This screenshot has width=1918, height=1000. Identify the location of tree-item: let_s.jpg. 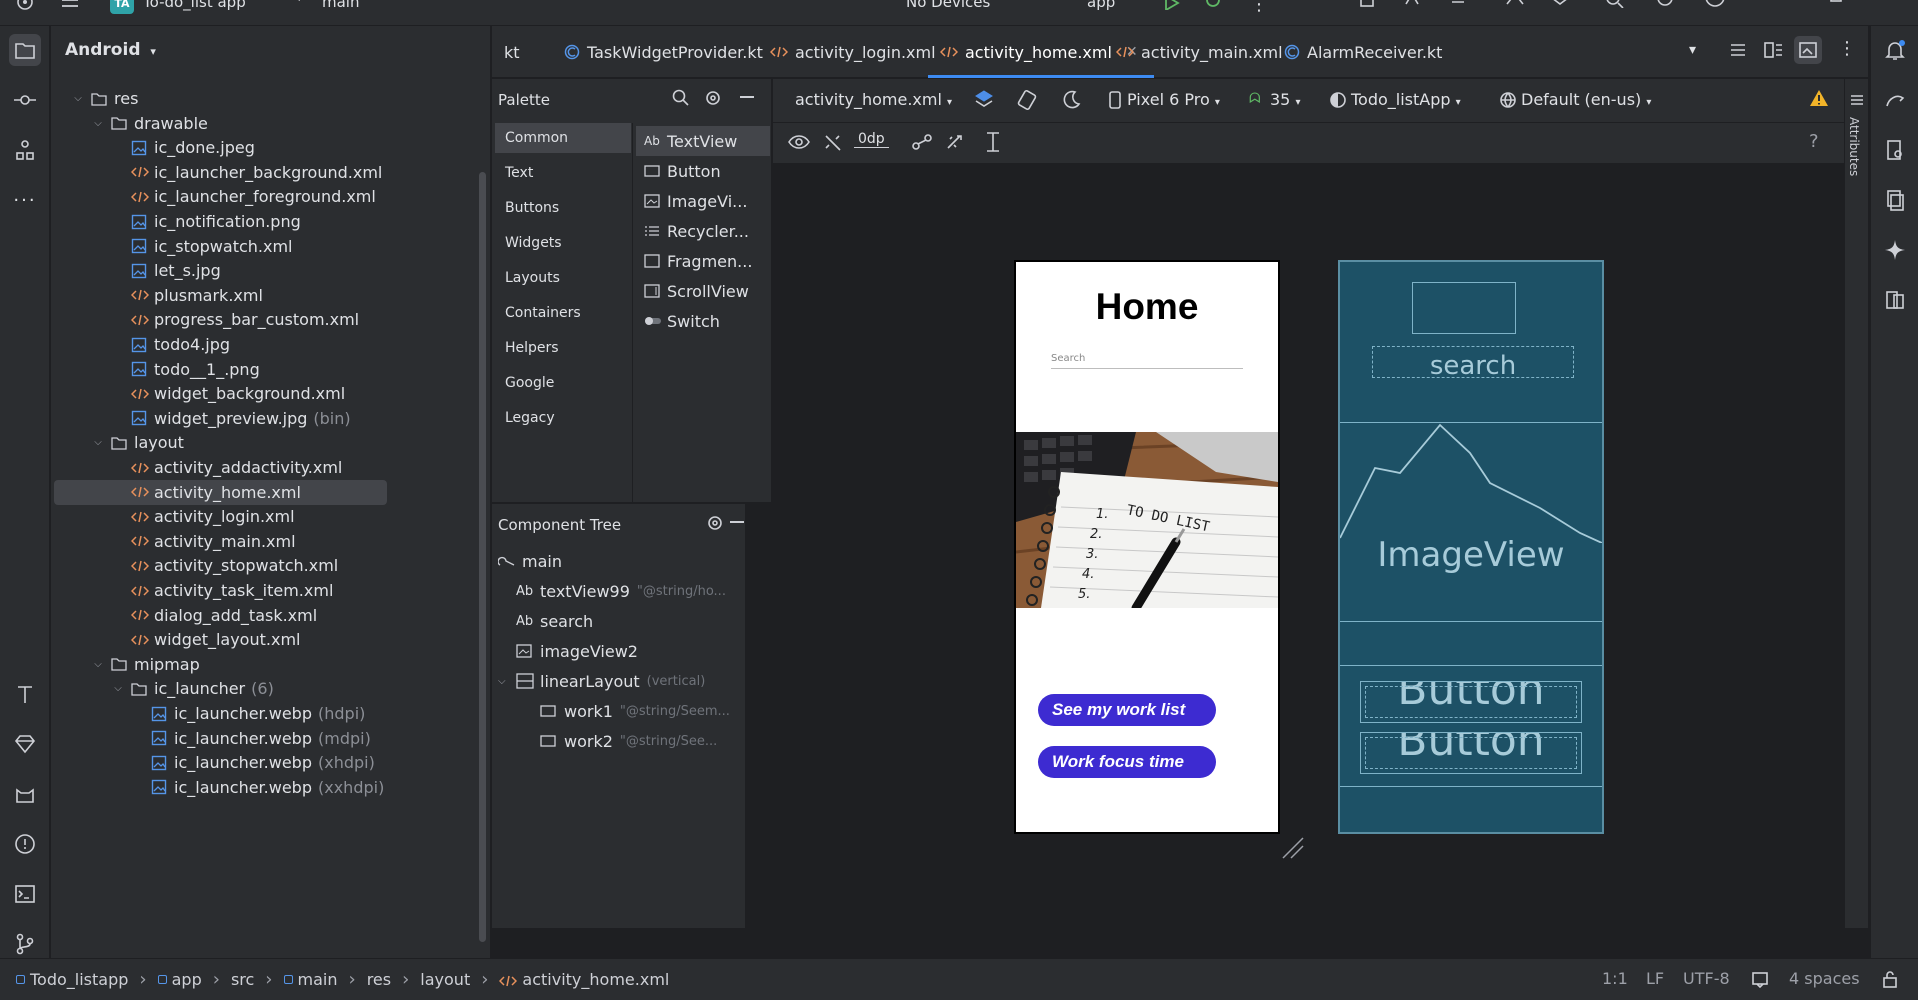
(270, 270).